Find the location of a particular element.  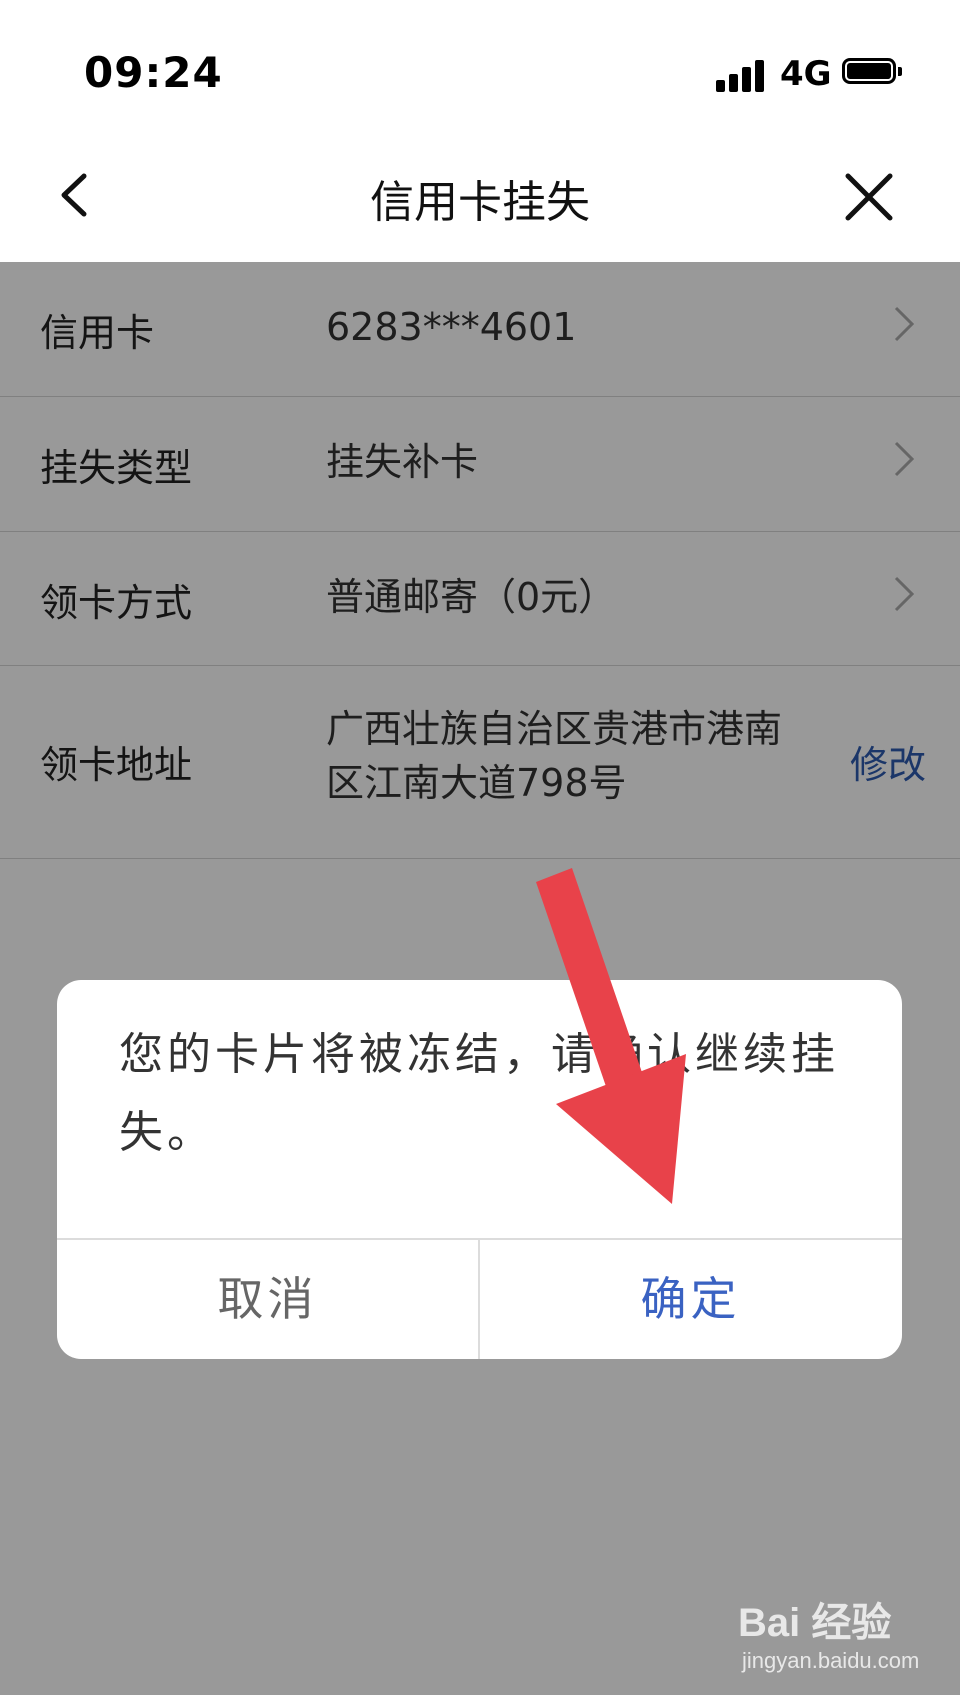

dialog-message: 您的卡片将被冻结，请确认继续挂失。 is located at coordinates (479, 1093).